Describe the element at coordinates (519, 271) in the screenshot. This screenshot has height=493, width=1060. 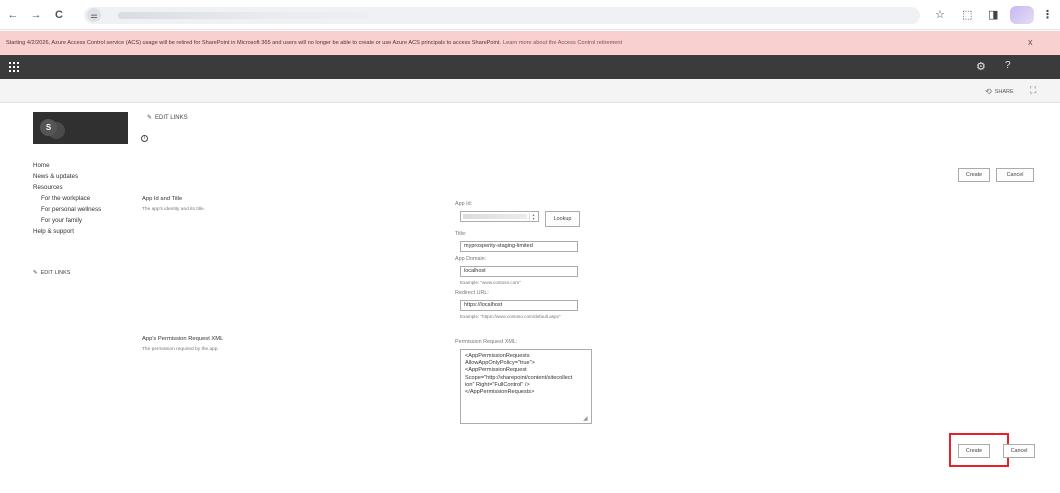
I see `app-domain-input: localhost` at that location.